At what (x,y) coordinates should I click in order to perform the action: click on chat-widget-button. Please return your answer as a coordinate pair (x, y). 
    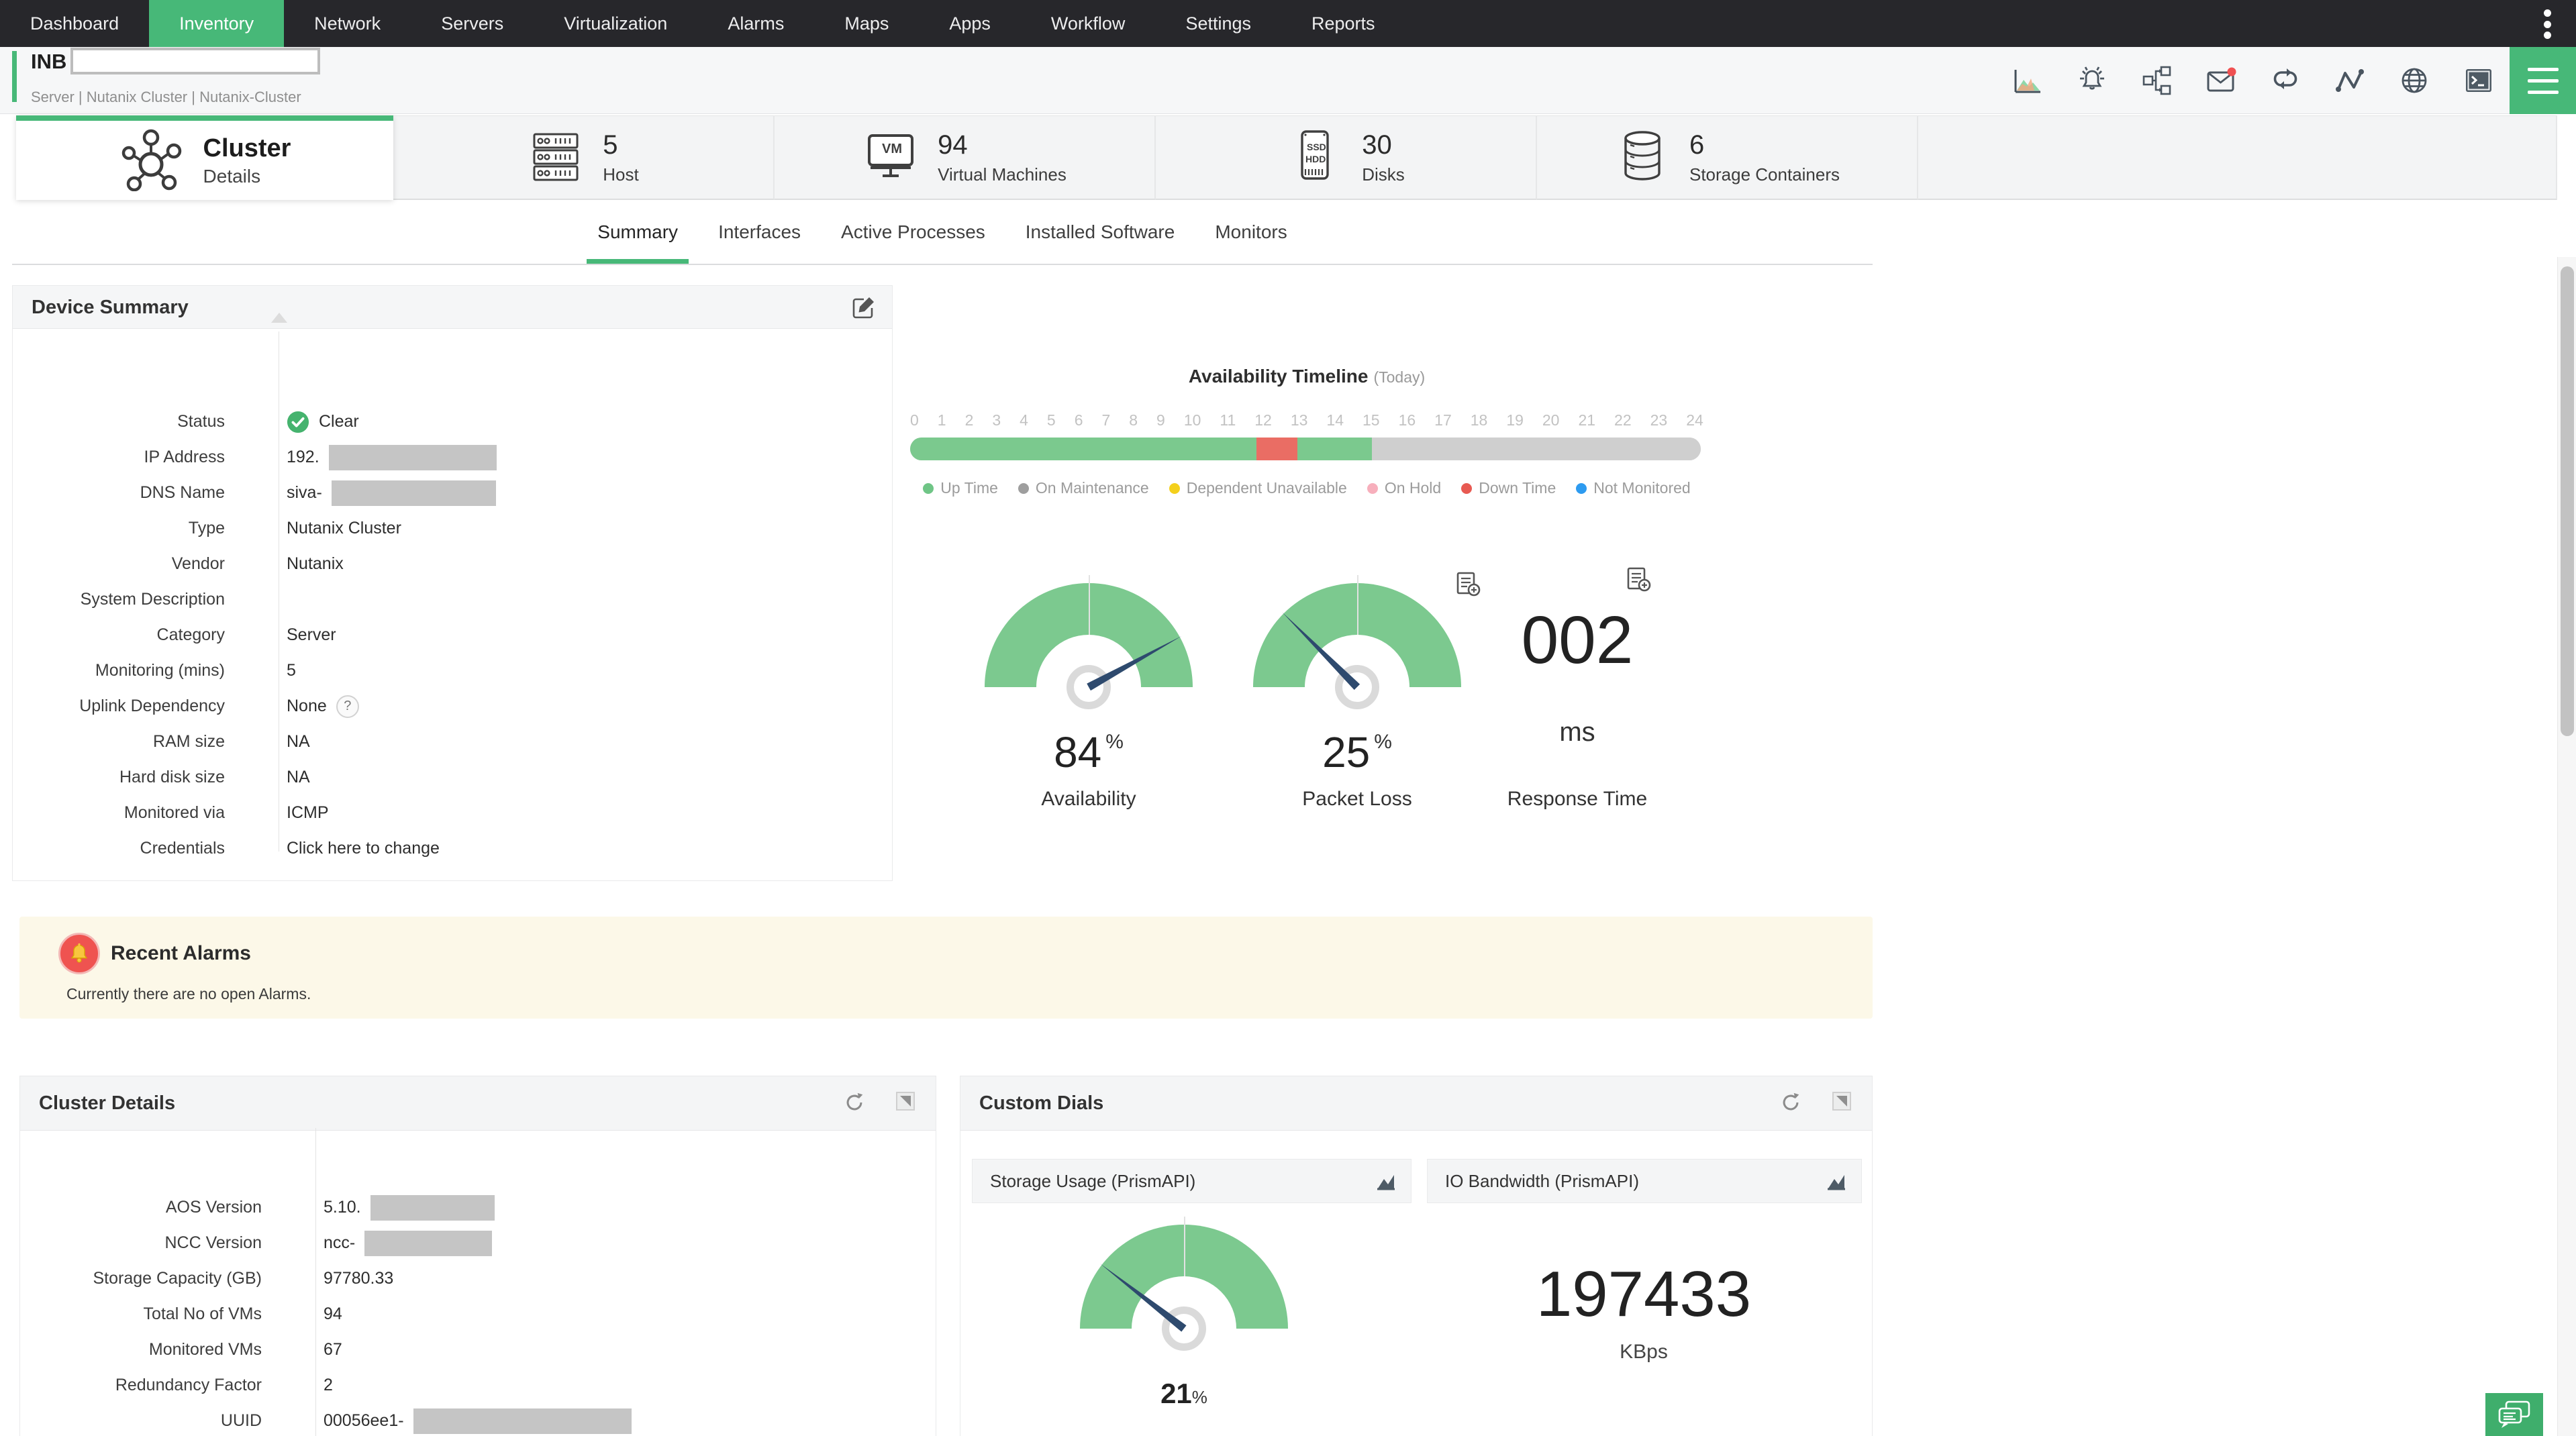
    Looking at the image, I should click on (2514, 1414).